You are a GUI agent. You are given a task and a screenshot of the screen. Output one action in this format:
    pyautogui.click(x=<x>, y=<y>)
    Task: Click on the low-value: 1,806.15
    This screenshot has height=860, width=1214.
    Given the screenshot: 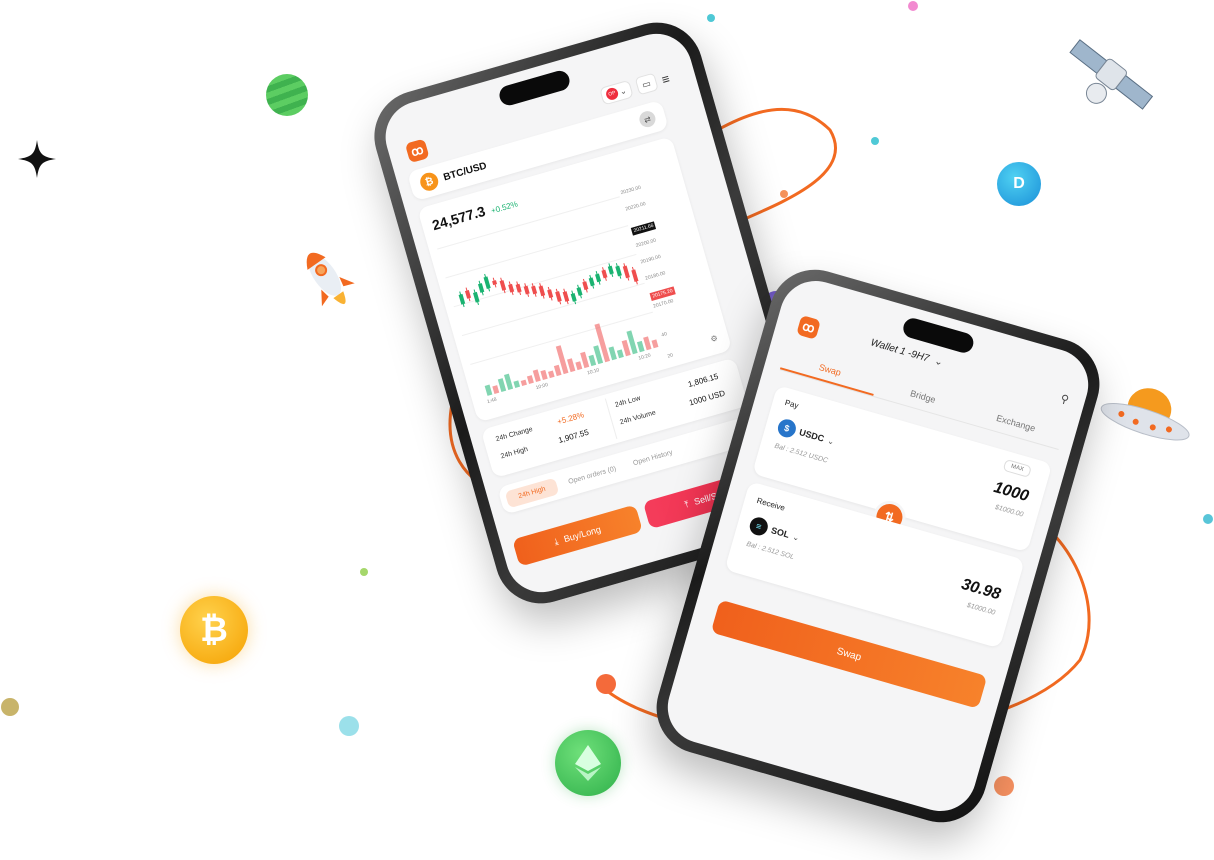 What is the action you would take?
    pyautogui.click(x=703, y=380)
    